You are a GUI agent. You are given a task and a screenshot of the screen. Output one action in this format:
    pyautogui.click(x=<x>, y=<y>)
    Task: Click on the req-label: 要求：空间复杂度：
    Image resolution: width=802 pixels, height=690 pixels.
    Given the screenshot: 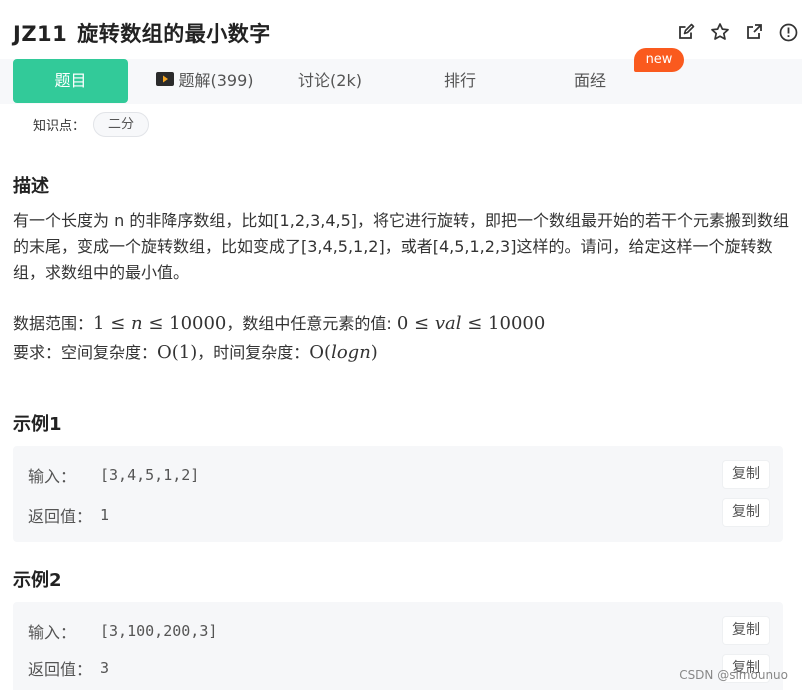 What is the action you would take?
    pyautogui.click(x=85, y=352)
    